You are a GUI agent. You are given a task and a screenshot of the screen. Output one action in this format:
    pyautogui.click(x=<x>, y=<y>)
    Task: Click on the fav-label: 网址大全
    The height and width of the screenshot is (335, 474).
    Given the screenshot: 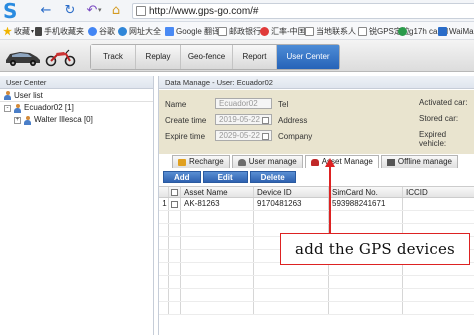 What is the action you would take?
    pyautogui.click(x=145, y=31)
    